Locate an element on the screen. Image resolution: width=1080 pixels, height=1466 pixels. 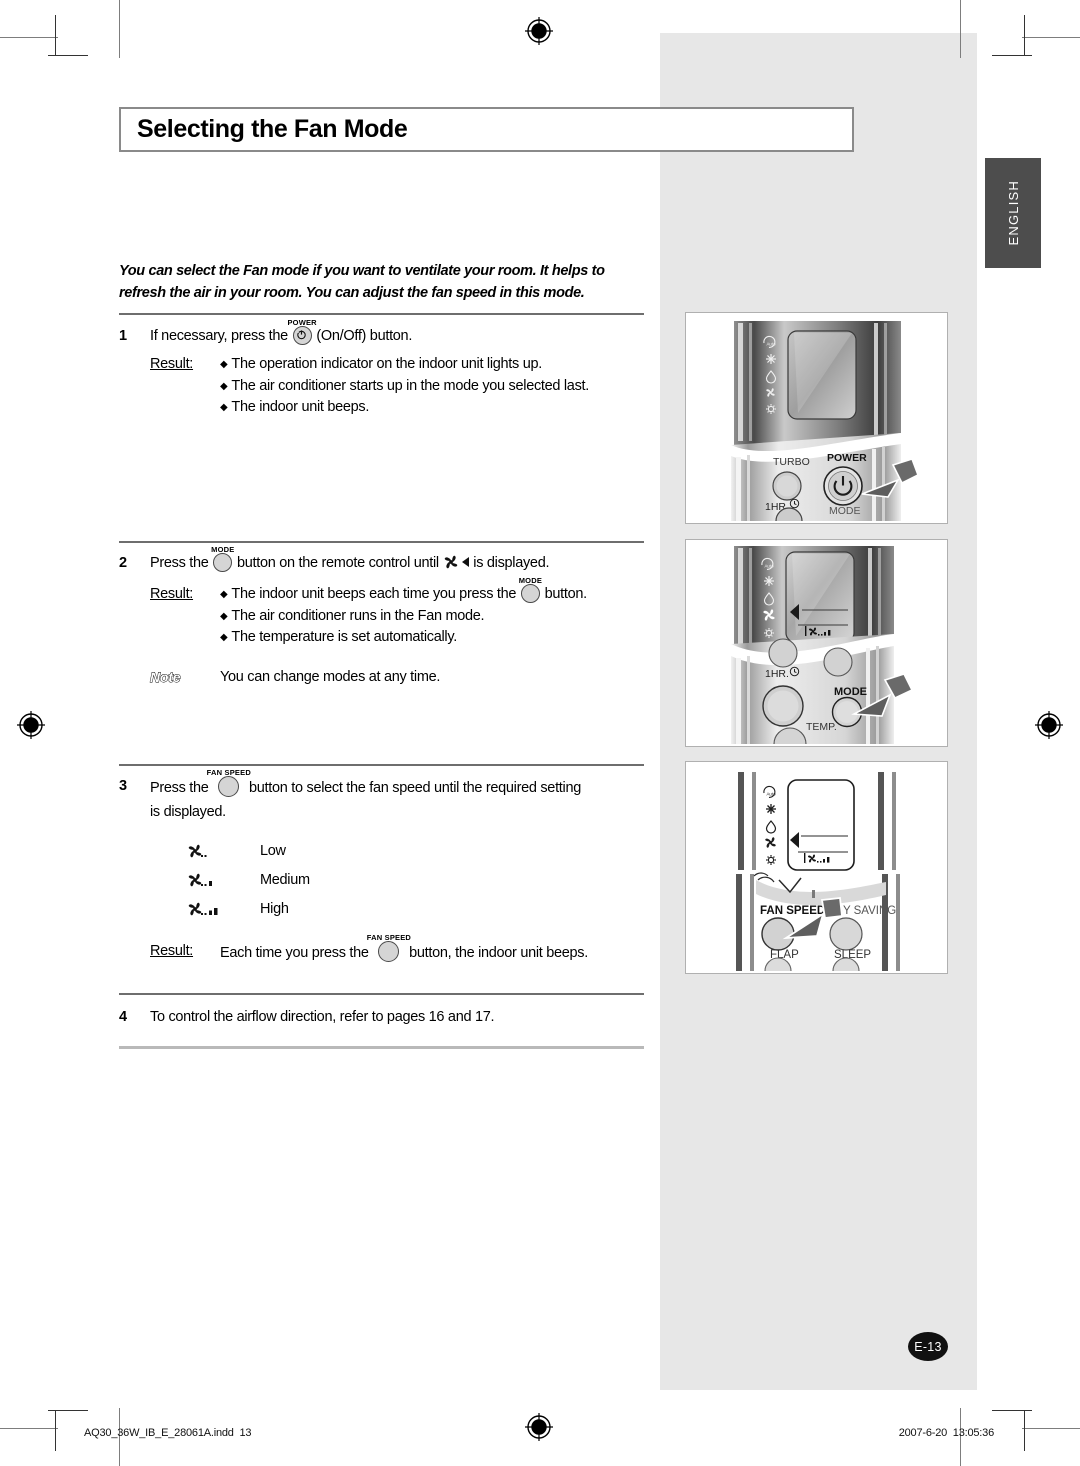
note-text: You can change modes at any time. is located at coordinates (330, 677).